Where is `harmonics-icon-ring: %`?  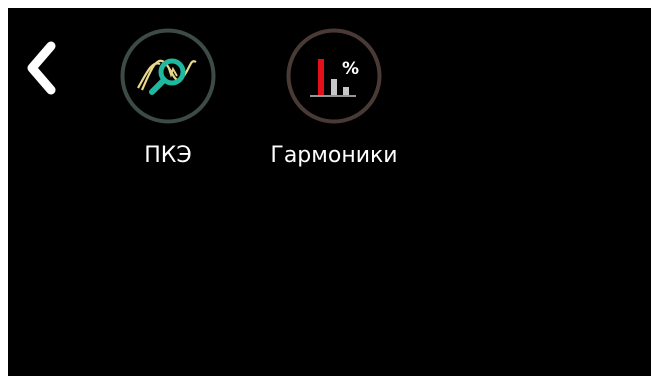
harmonics-icon-ring: % is located at coordinates (334, 76).